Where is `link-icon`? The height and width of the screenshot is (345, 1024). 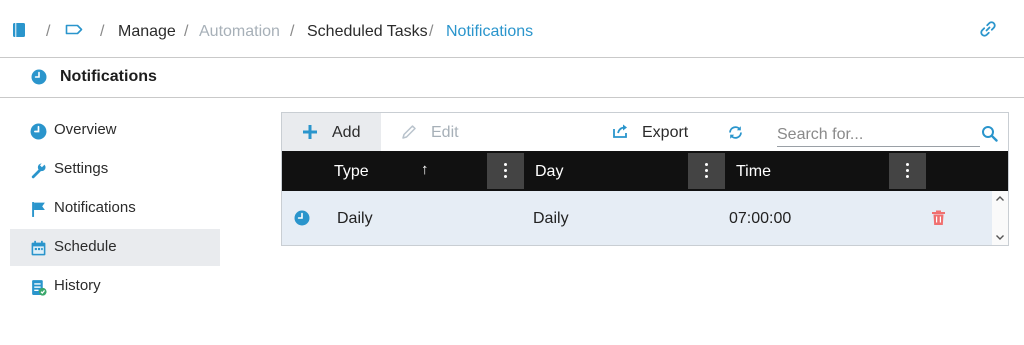
link-icon is located at coordinates (988, 29).